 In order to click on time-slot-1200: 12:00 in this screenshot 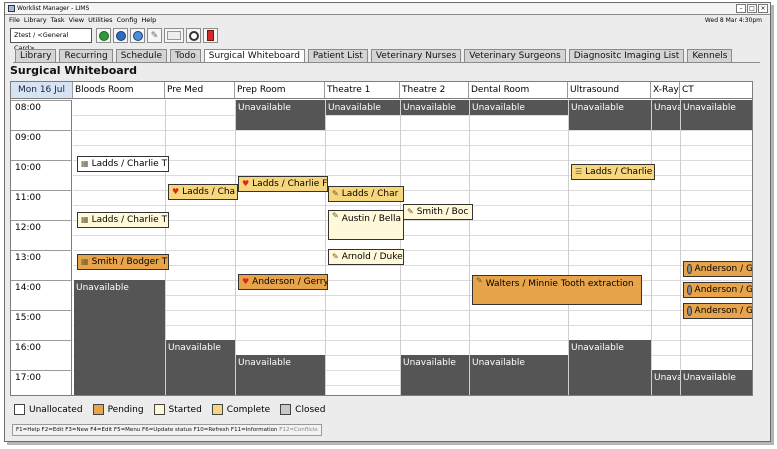, I will do `click(41, 235)`.